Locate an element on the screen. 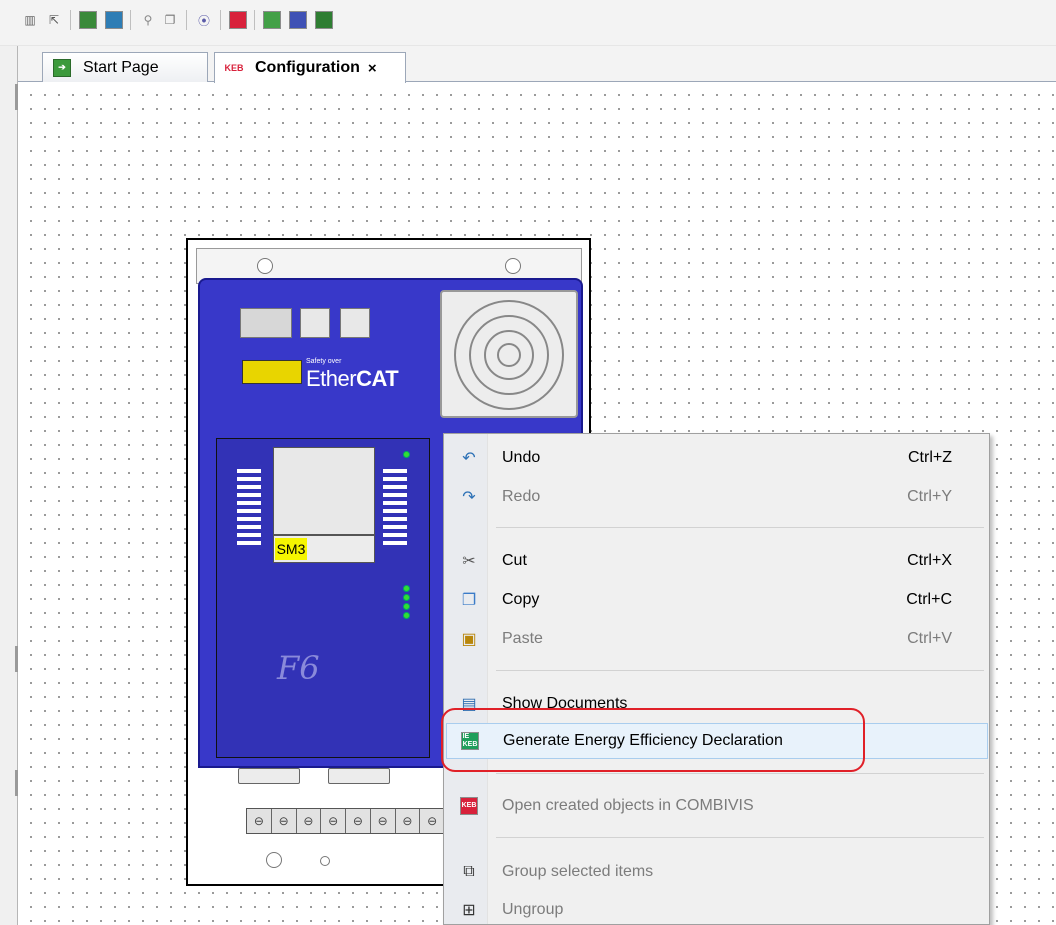 The height and width of the screenshot is (925, 1056). ethercat-logo: EtherCAT is located at coordinates (352, 378).